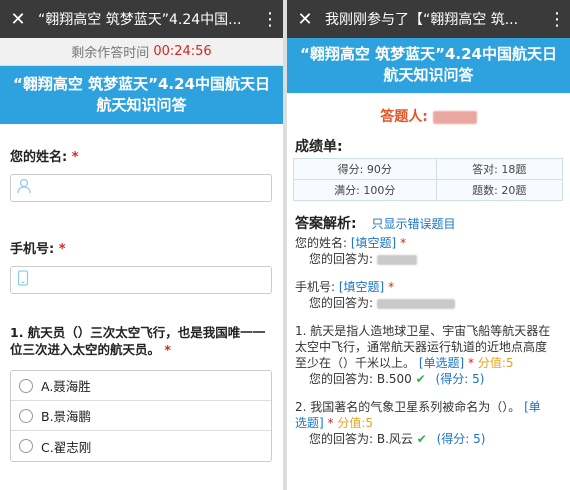  I want to click on score-count: 题数: 20题, so click(499, 190).